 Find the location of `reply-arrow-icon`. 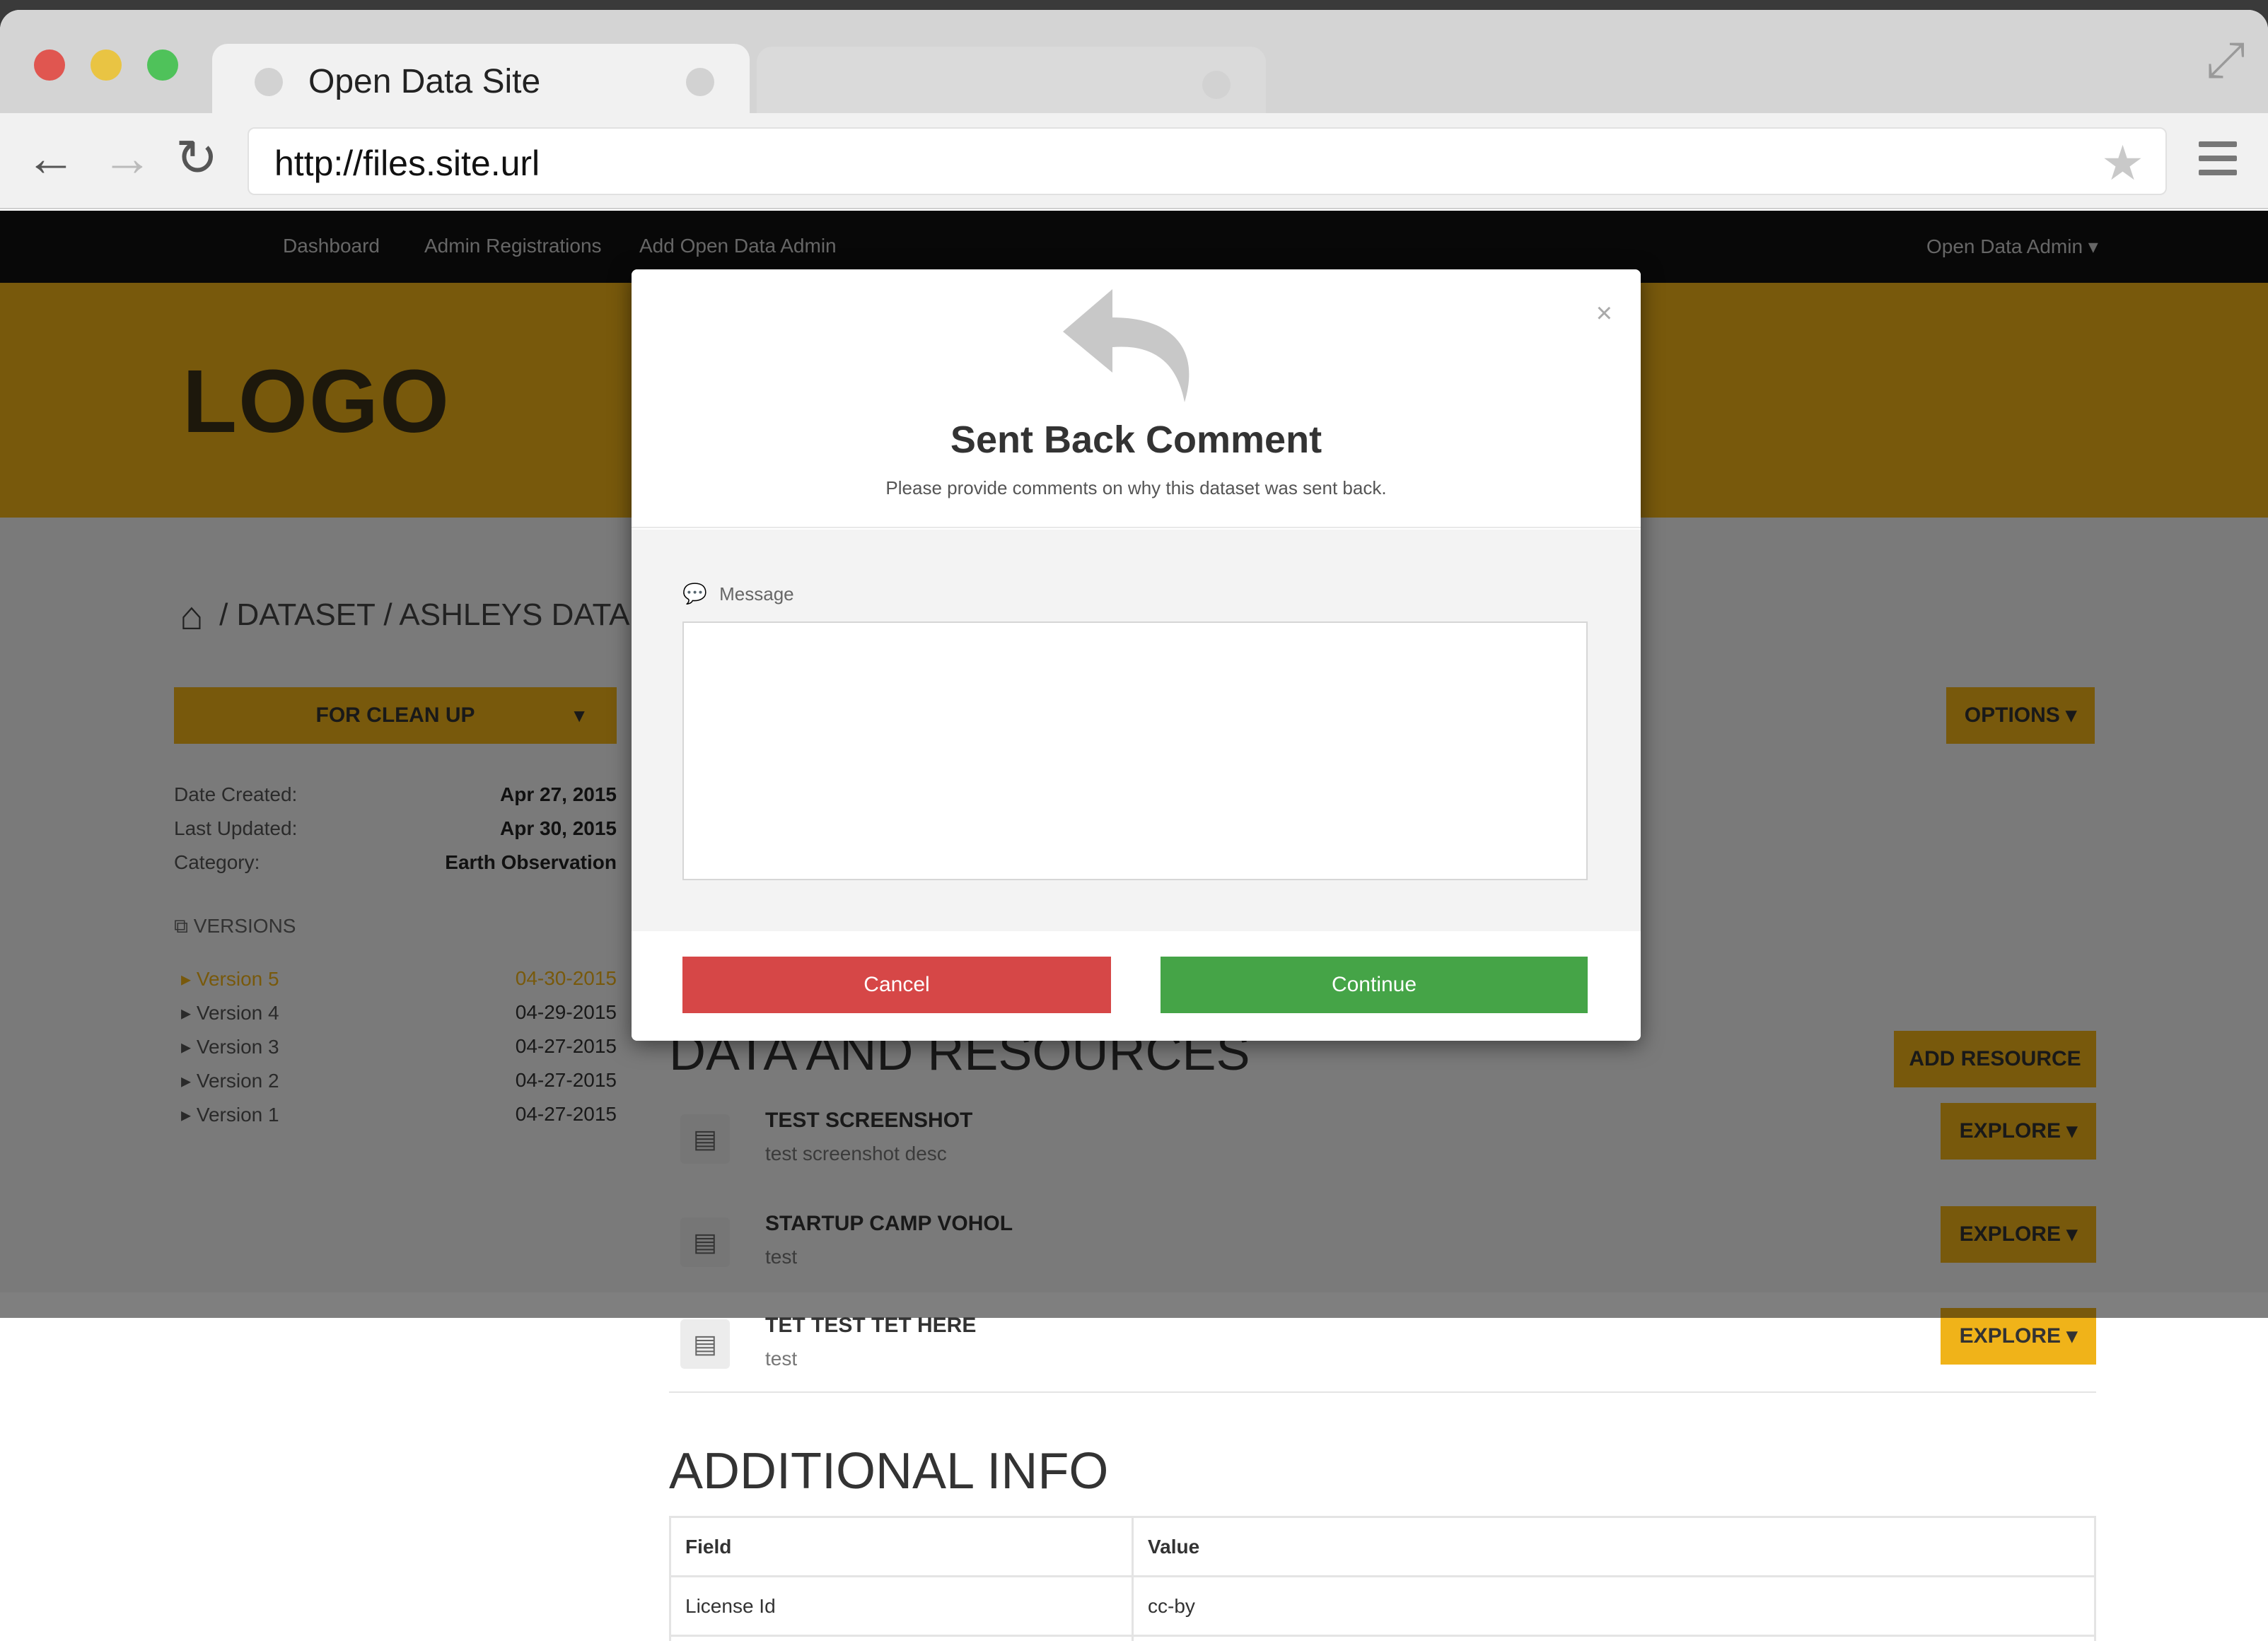

reply-arrow-icon is located at coordinates (1126, 345).